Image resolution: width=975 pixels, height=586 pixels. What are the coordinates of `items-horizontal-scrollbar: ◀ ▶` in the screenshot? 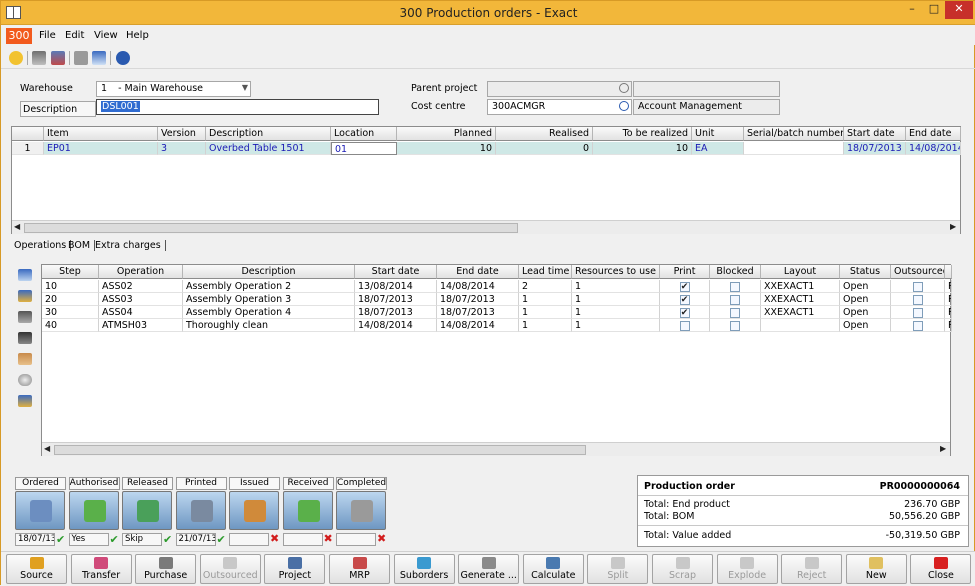 It's located at (486, 227).